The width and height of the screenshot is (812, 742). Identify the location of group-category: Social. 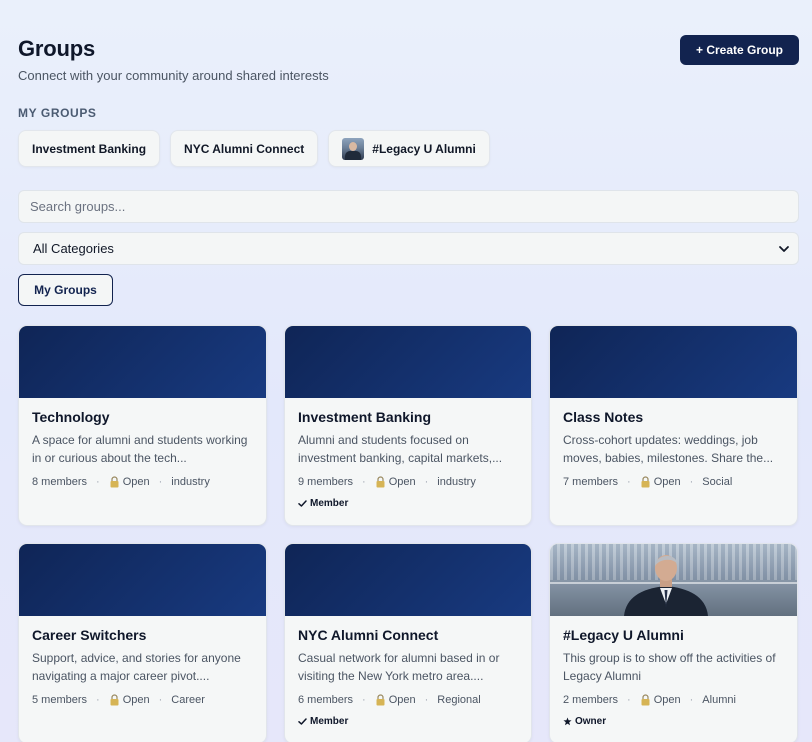
(717, 482).